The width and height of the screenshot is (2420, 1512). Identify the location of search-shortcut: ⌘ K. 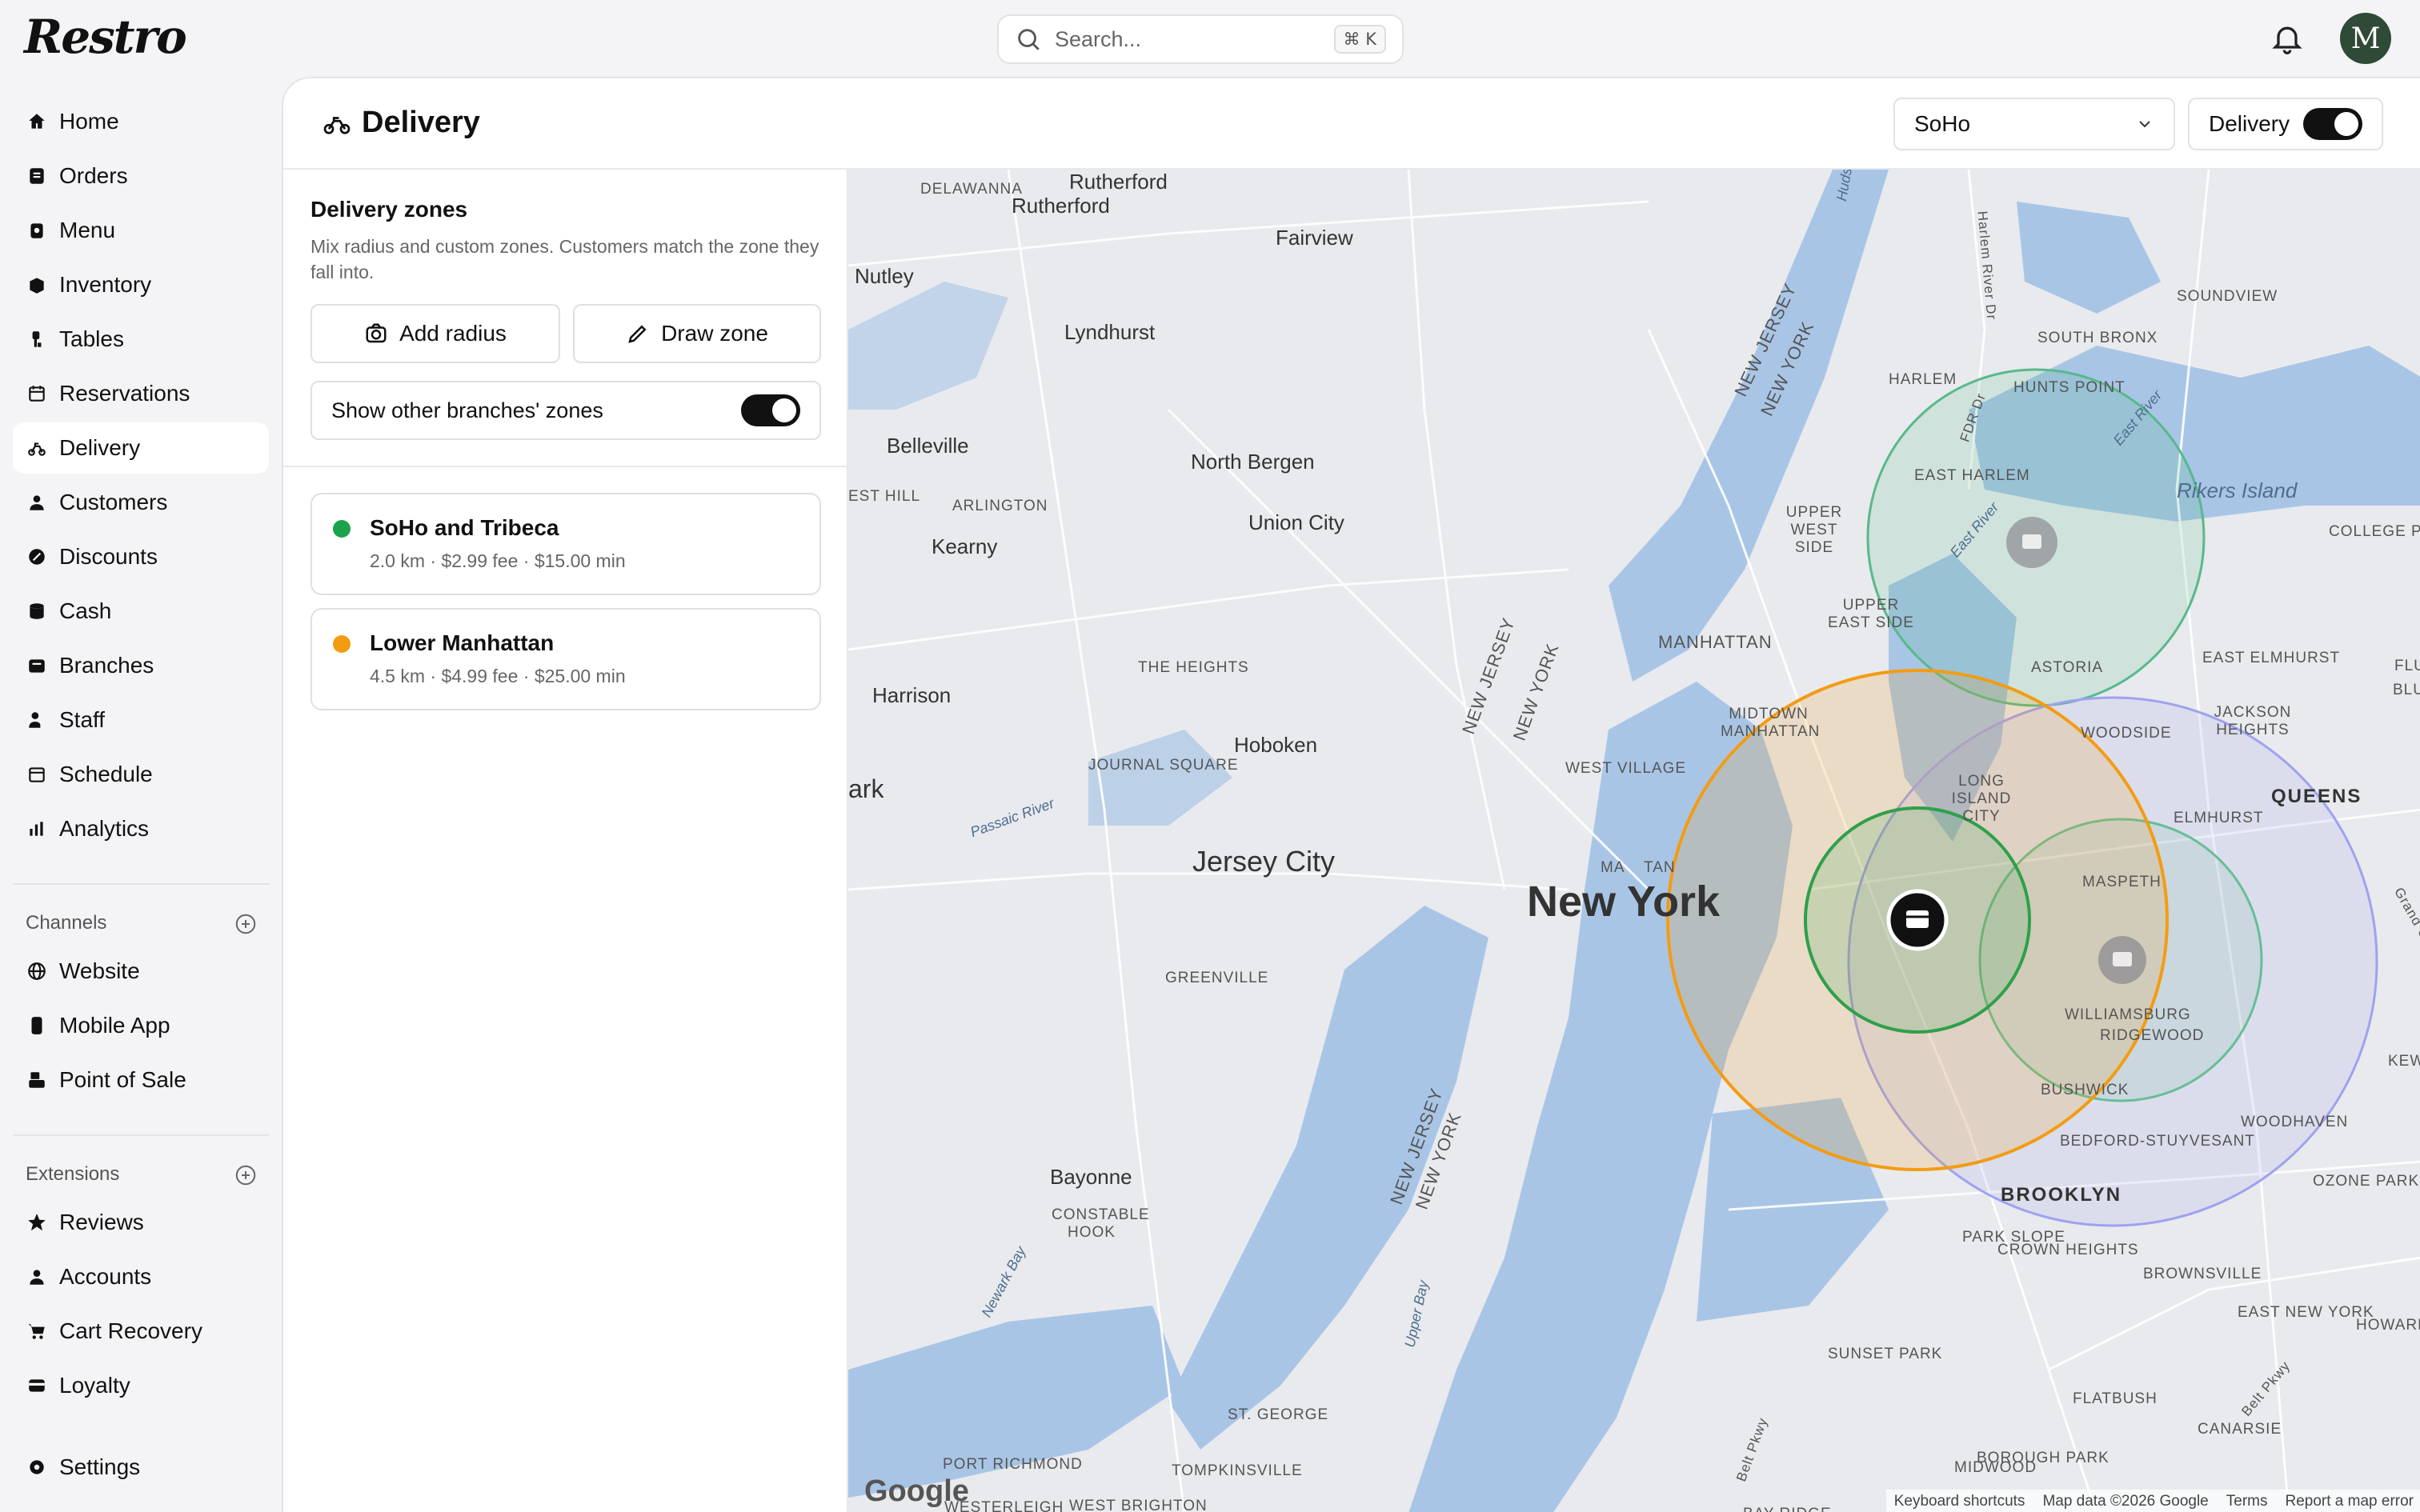
(1359, 39).